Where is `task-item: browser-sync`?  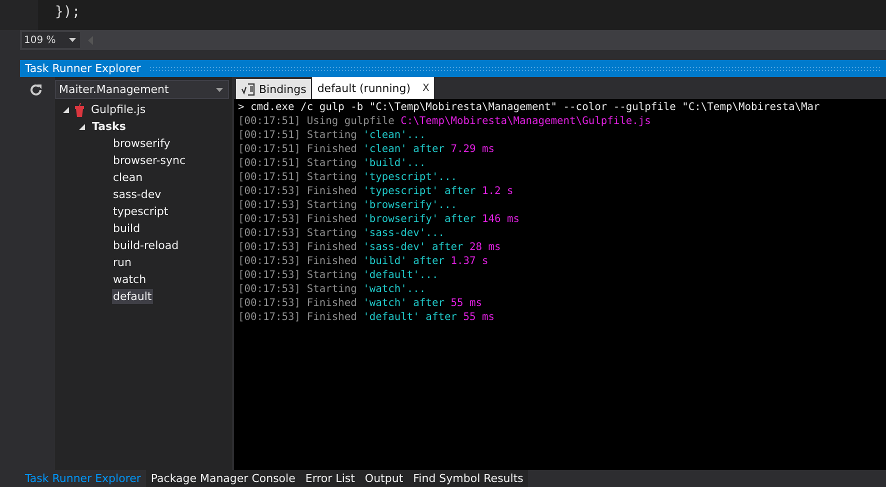
task-item: browser-sync is located at coordinates (149, 160).